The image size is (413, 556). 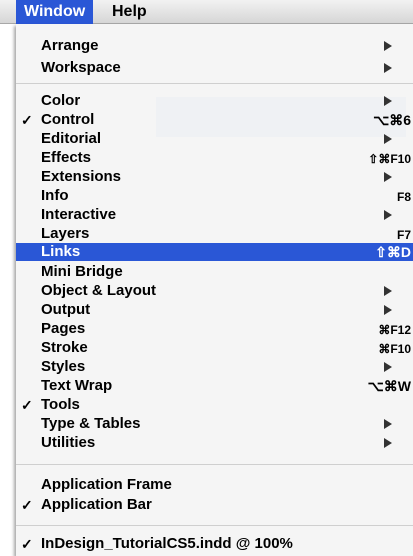 What do you see at coordinates (214, 101) in the screenshot?
I see `menu-item-color: Color` at bounding box center [214, 101].